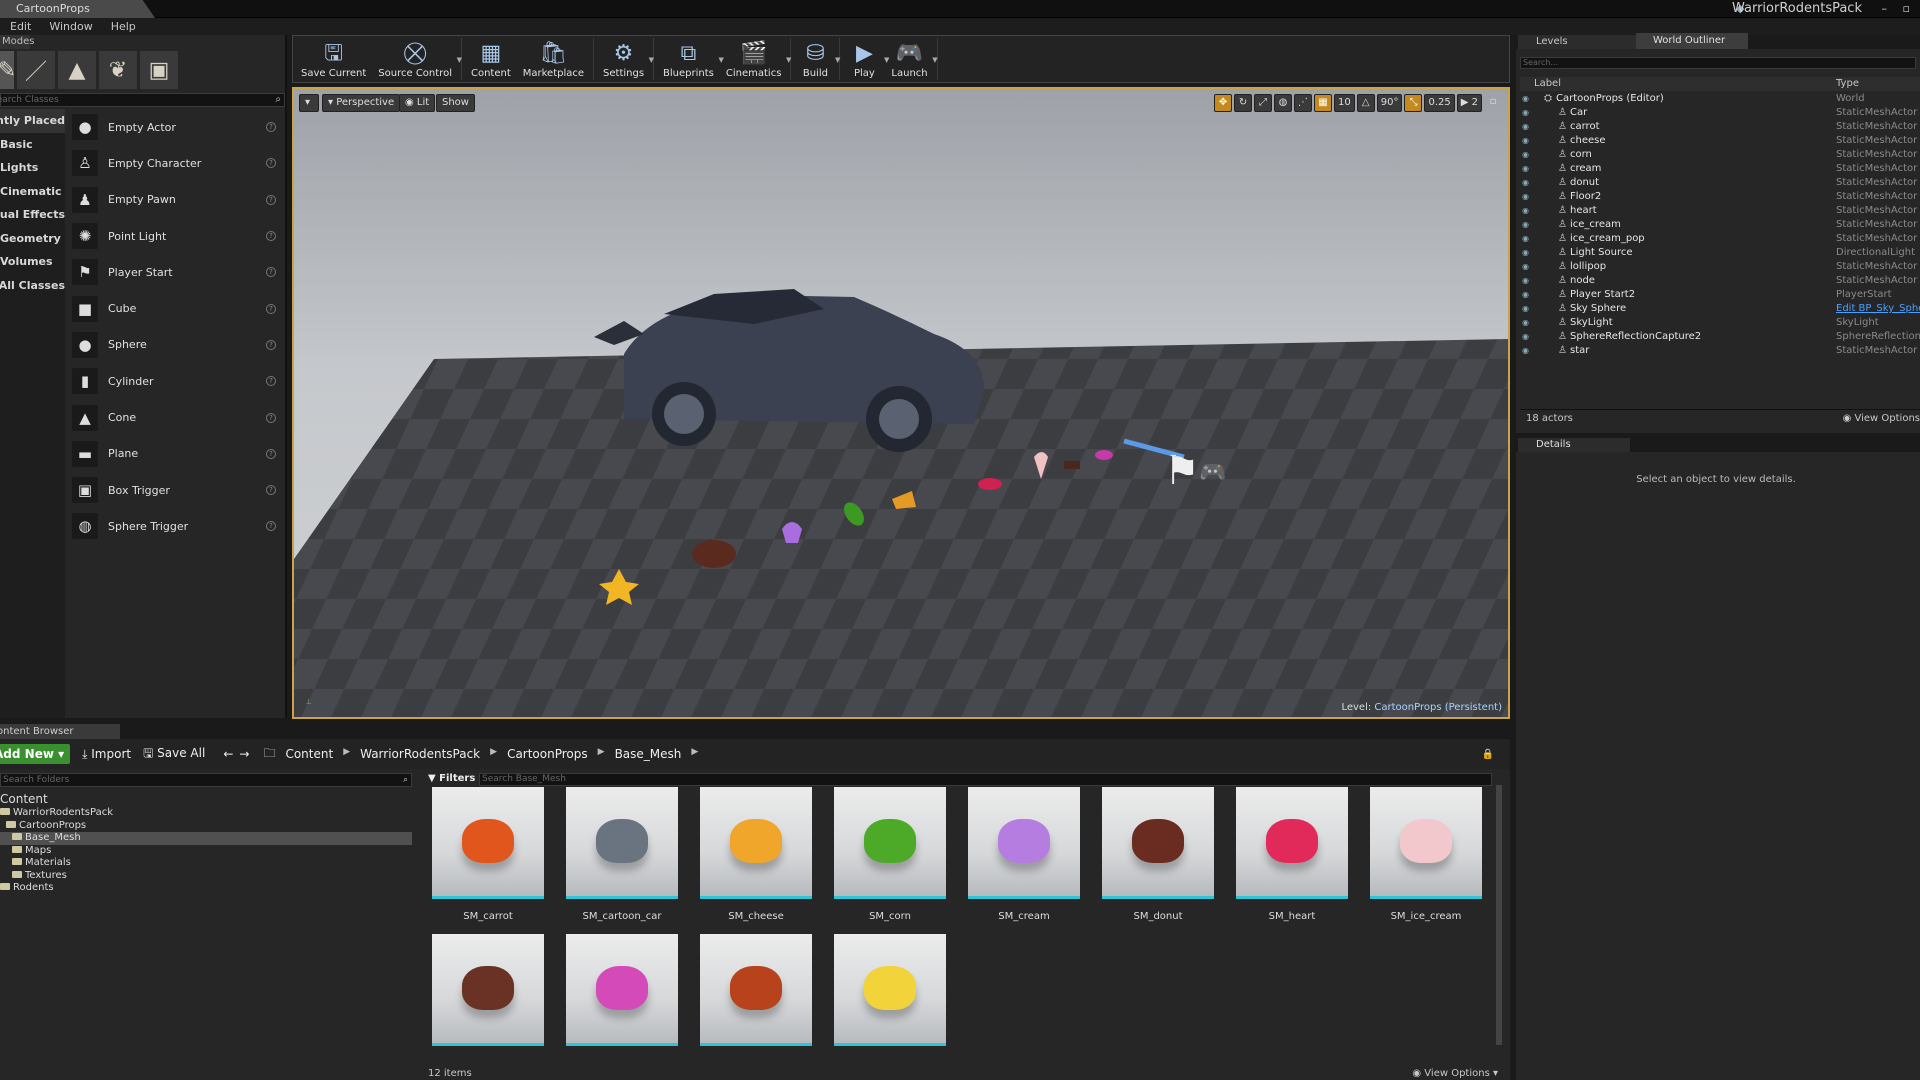 The height and width of the screenshot is (1080, 1920). Describe the element at coordinates (32, 262) in the screenshot. I see `place-category: Volumes` at that location.